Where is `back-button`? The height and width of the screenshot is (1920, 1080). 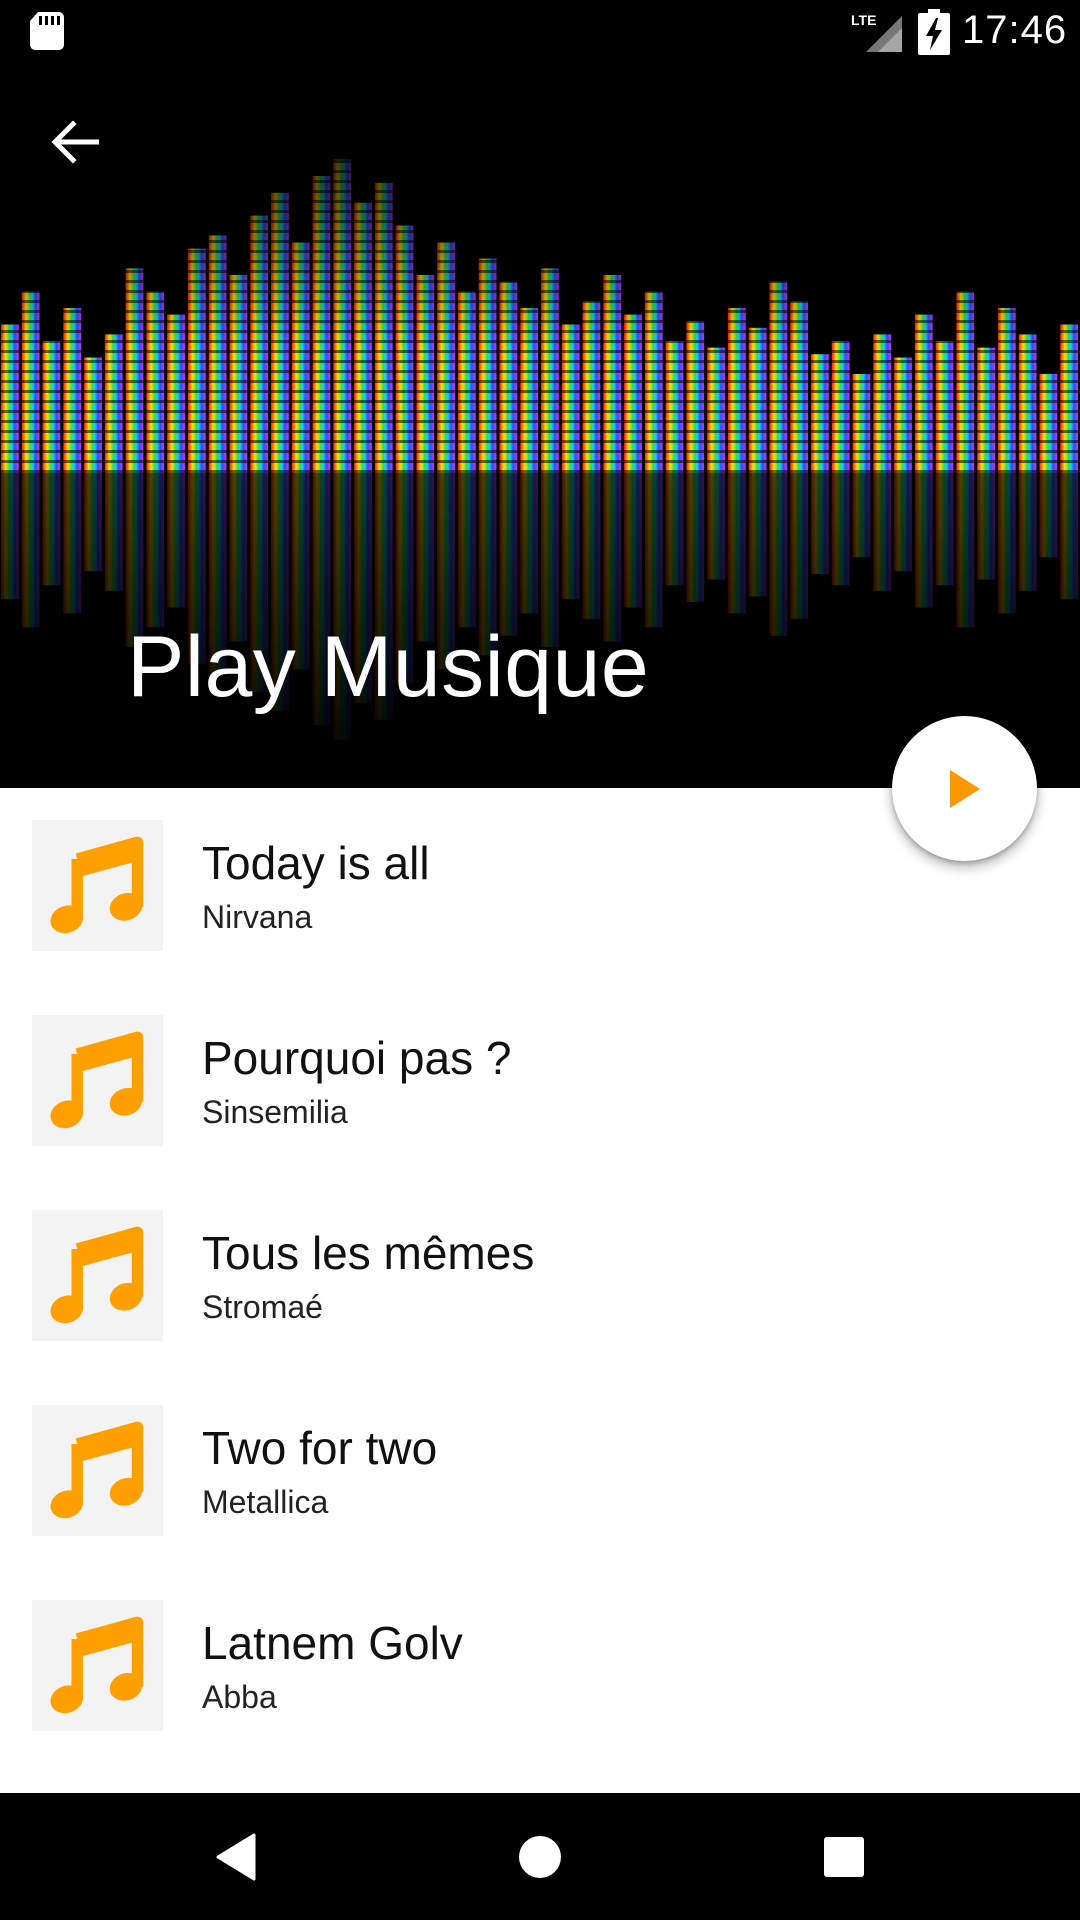 back-button is located at coordinates (75, 142).